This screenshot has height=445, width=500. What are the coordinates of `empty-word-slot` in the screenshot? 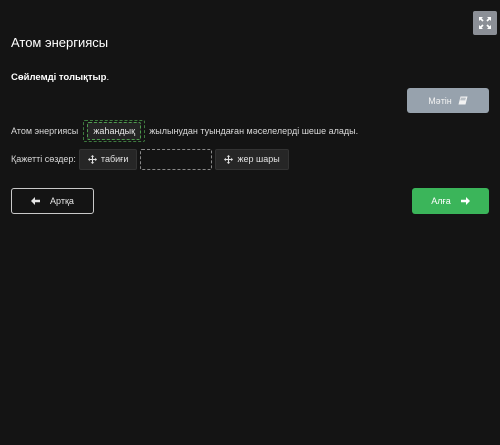 It's located at (176, 159).